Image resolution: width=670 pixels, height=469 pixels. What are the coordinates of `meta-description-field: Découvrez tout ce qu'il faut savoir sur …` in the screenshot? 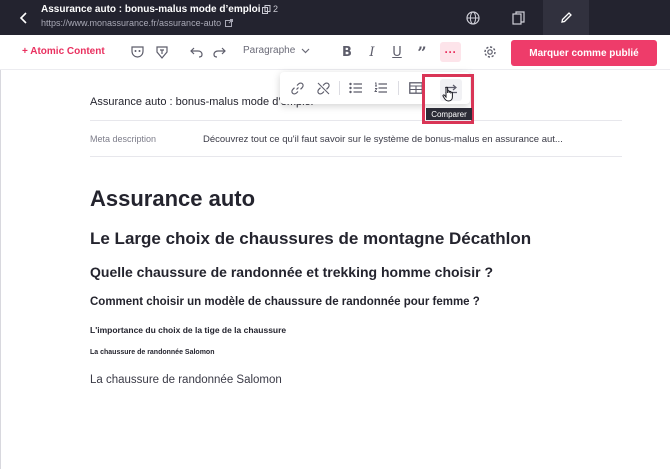 It's located at (383, 139).